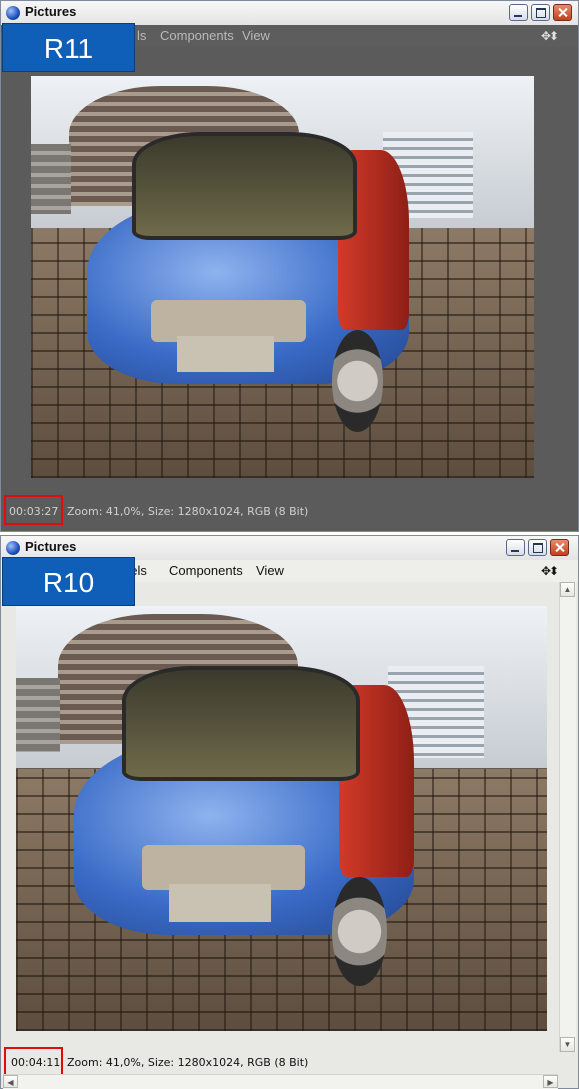  What do you see at coordinates (68, 47) in the screenshot?
I see `render-label-r11: R11` at bounding box center [68, 47].